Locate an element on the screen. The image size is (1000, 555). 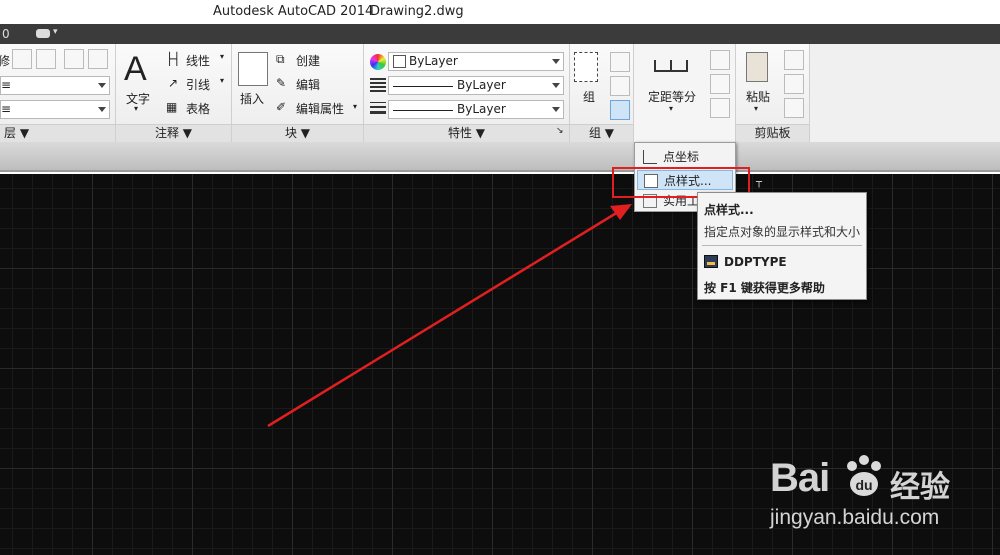
color-combo: ByLayer is located at coordinates (476, 61).